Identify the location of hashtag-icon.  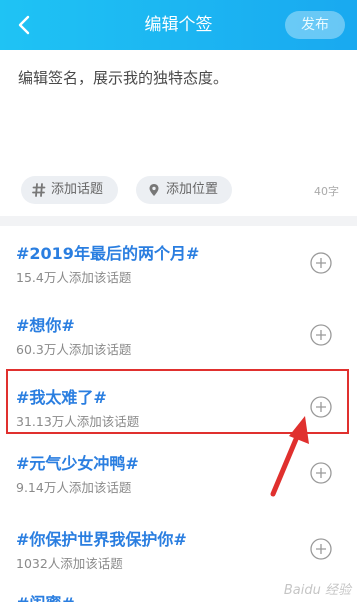
(39, 190).